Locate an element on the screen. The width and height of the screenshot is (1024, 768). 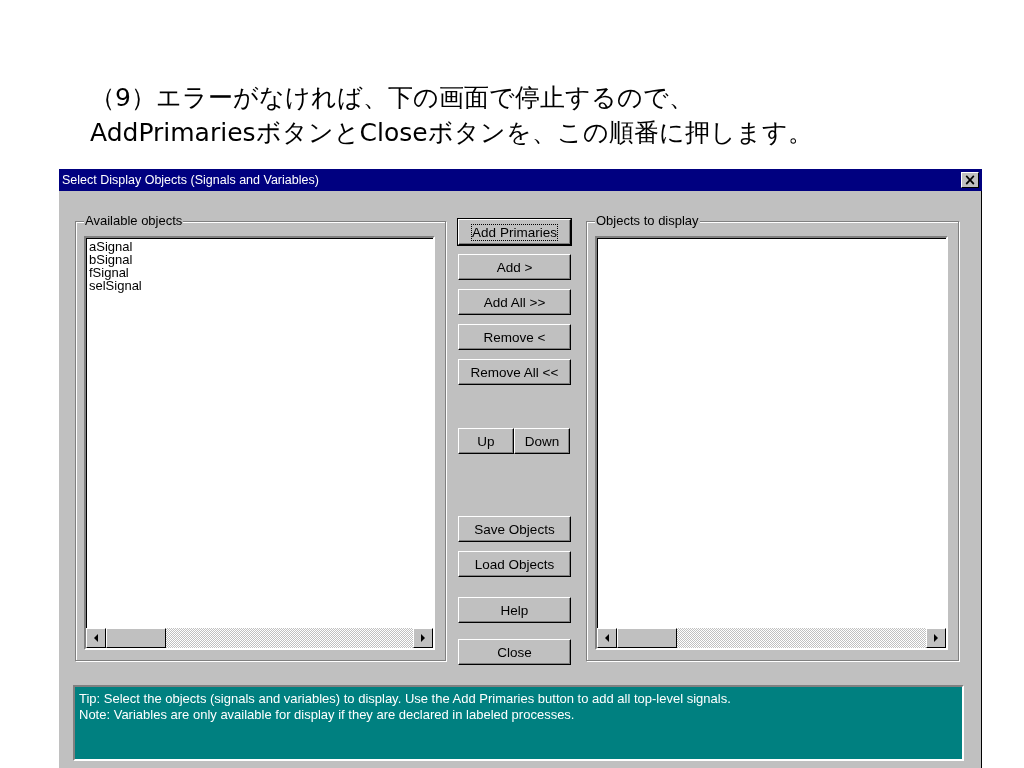
slide-heading-line: AddPrimariesボタンとCloseボタンを、この順番に押します。 is located at coordinates (451, 133).